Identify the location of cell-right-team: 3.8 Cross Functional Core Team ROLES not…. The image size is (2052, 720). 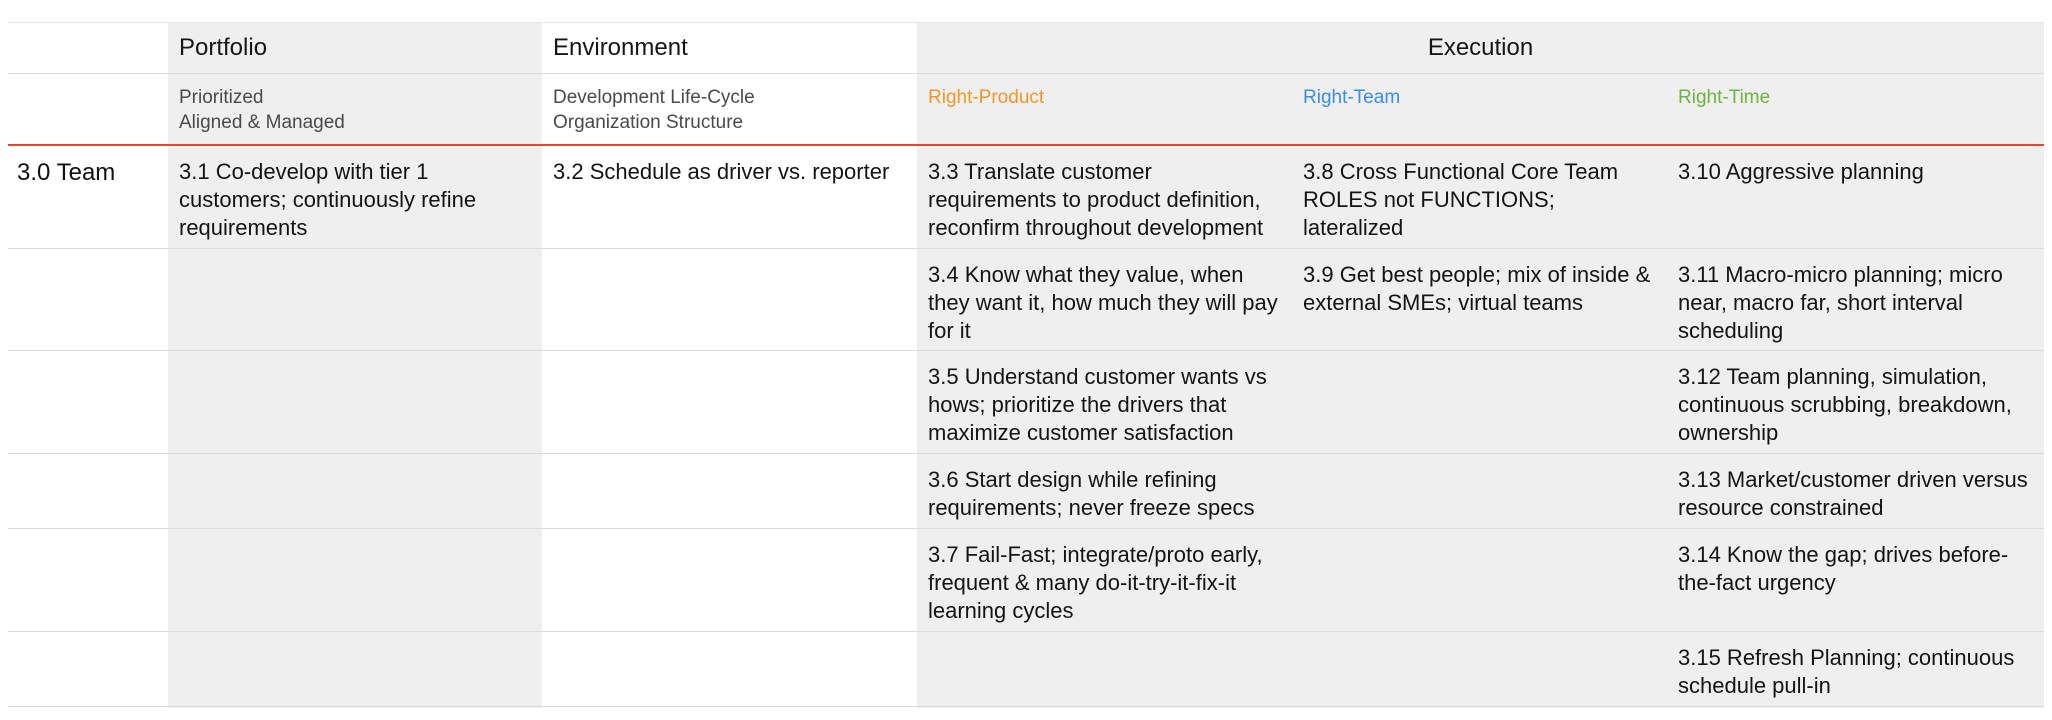
(1479, 196).